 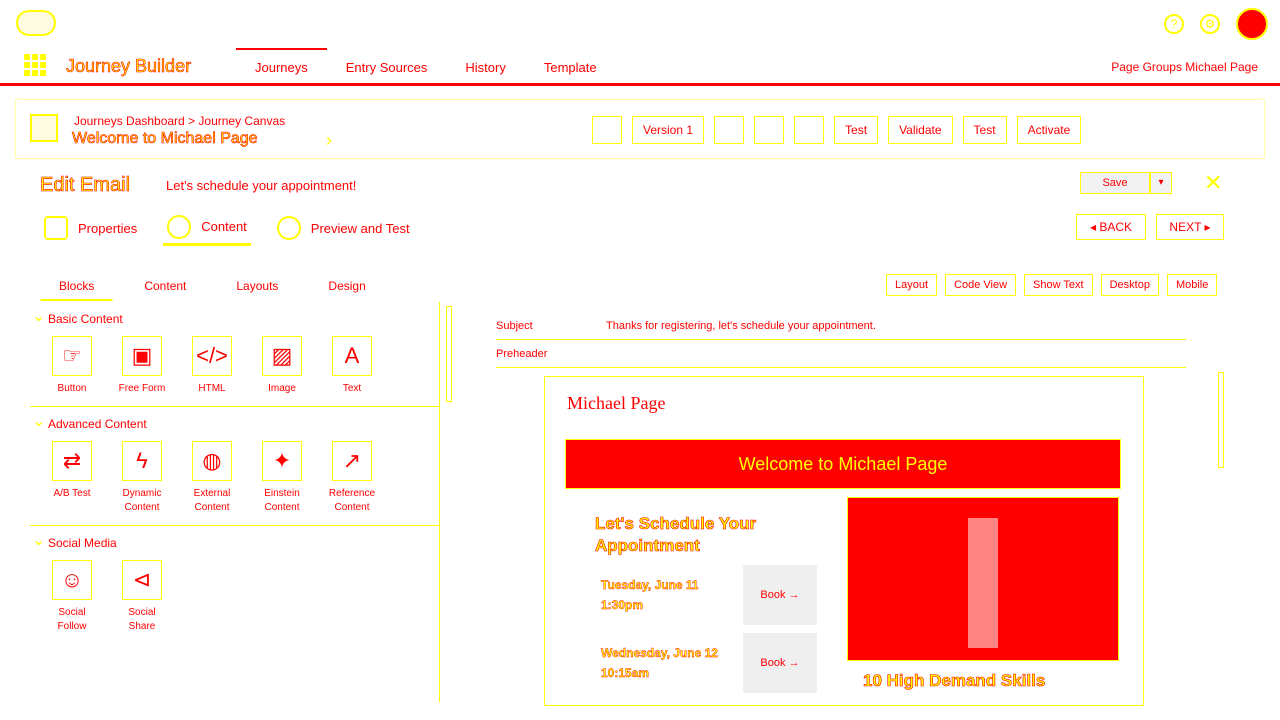 I want to click on validate-button: Validate, so click(x=920, y=130).